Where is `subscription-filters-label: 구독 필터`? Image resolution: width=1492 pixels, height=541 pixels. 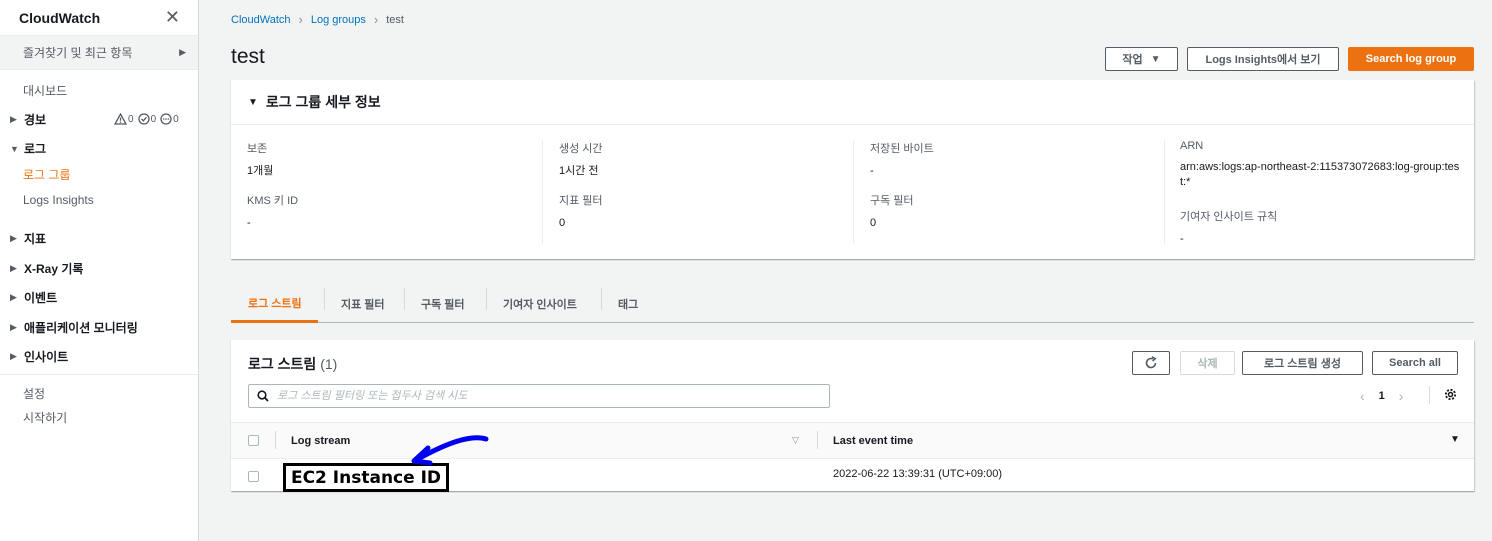 subscription-filters-label: 구독 필터 is located at coordinates (892, 201).